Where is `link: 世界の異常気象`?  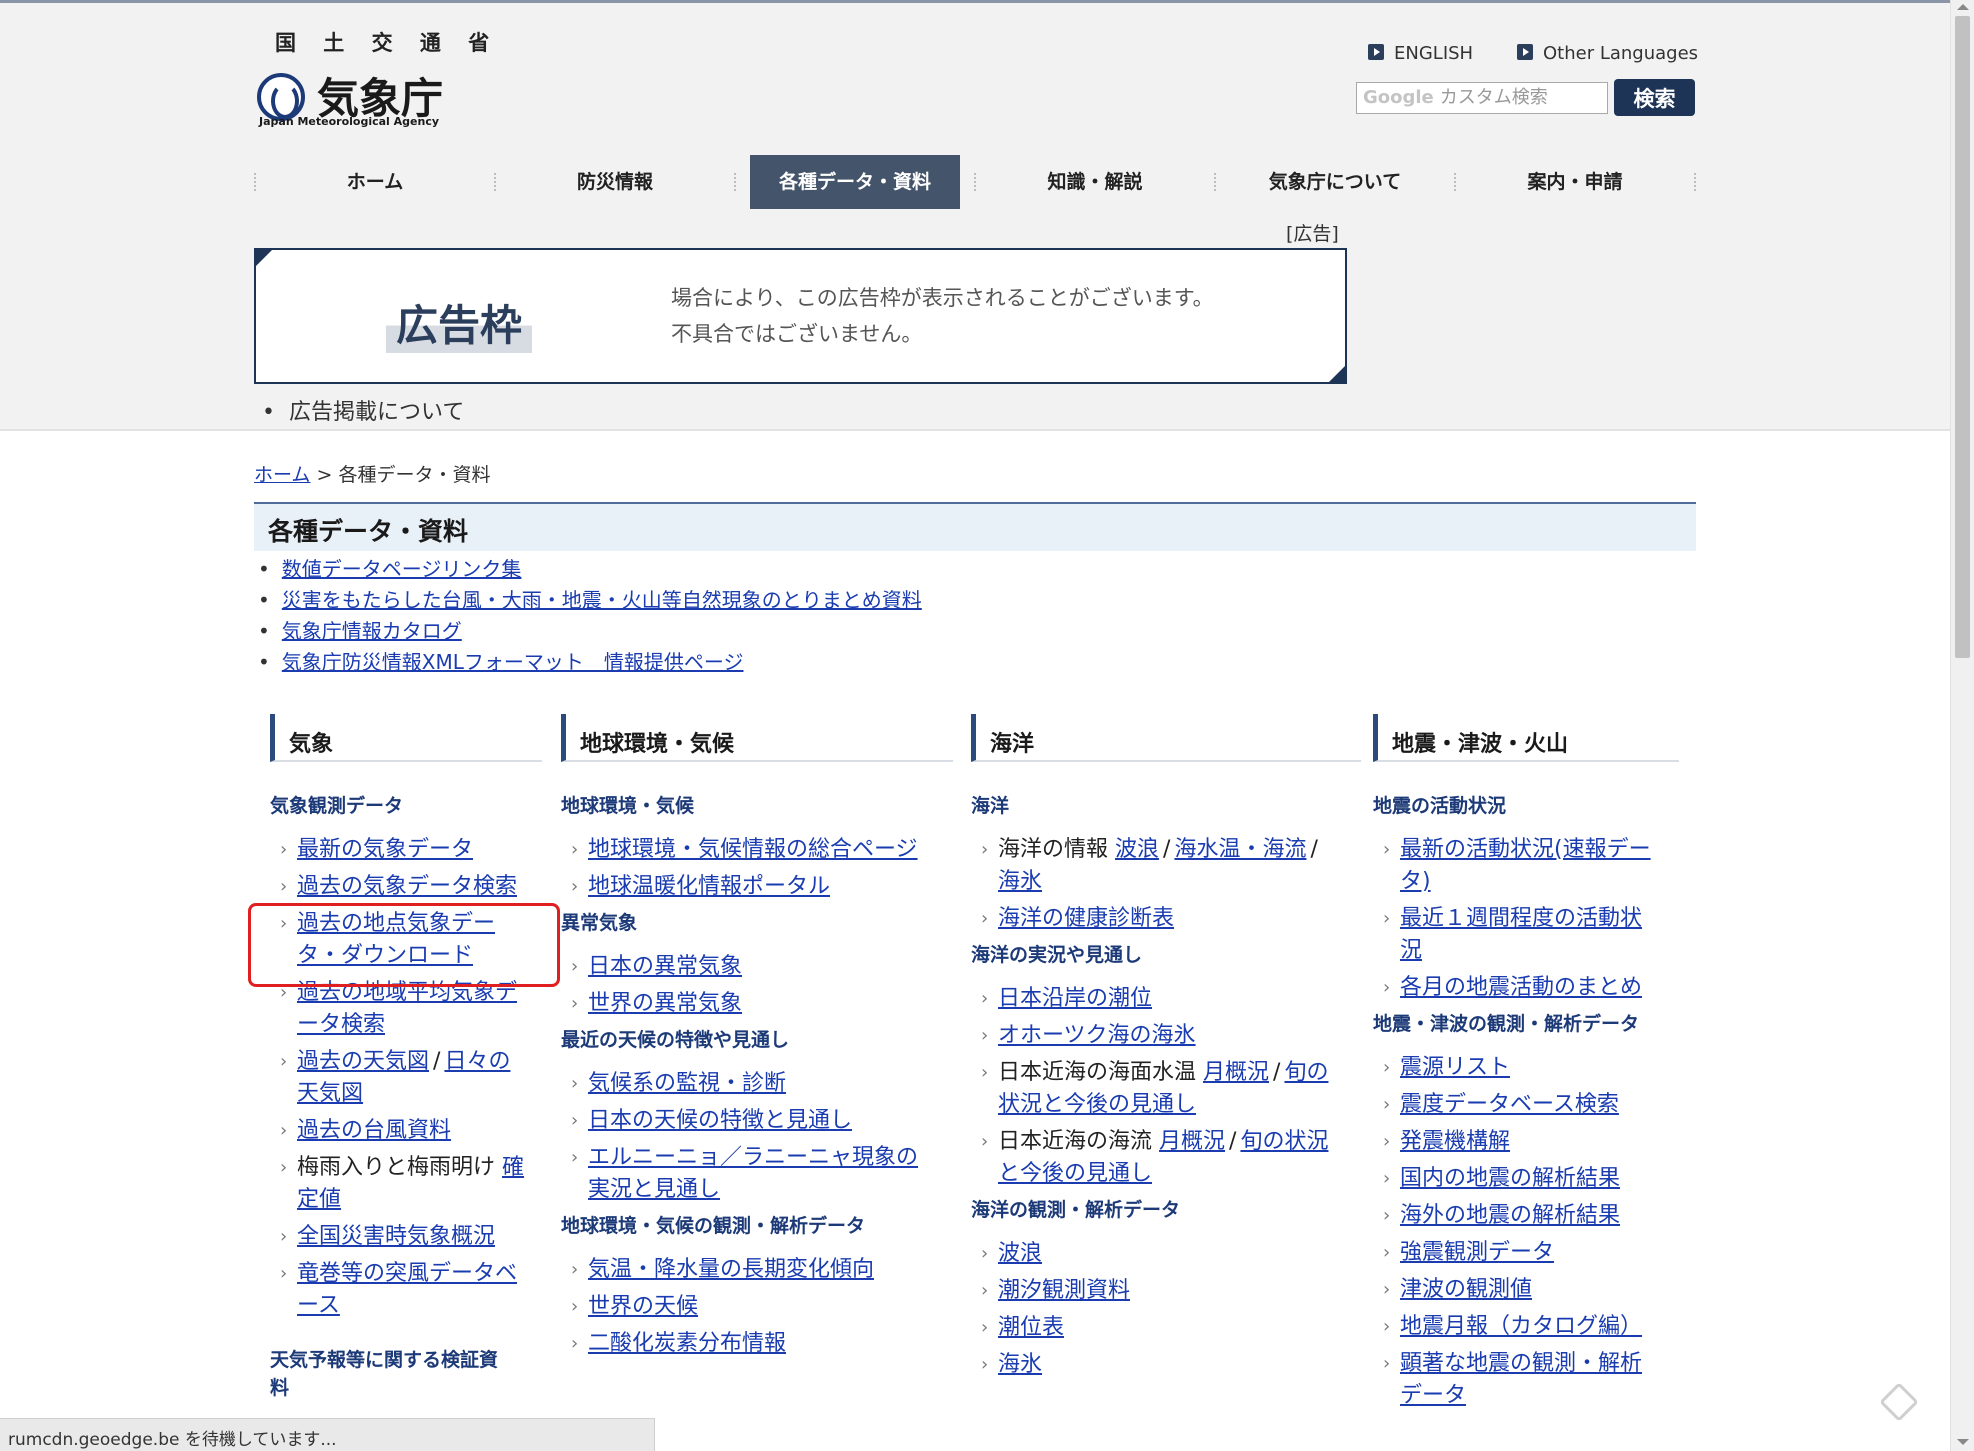
link: 世界の異常気象 is located at coordinates (665, 1003).